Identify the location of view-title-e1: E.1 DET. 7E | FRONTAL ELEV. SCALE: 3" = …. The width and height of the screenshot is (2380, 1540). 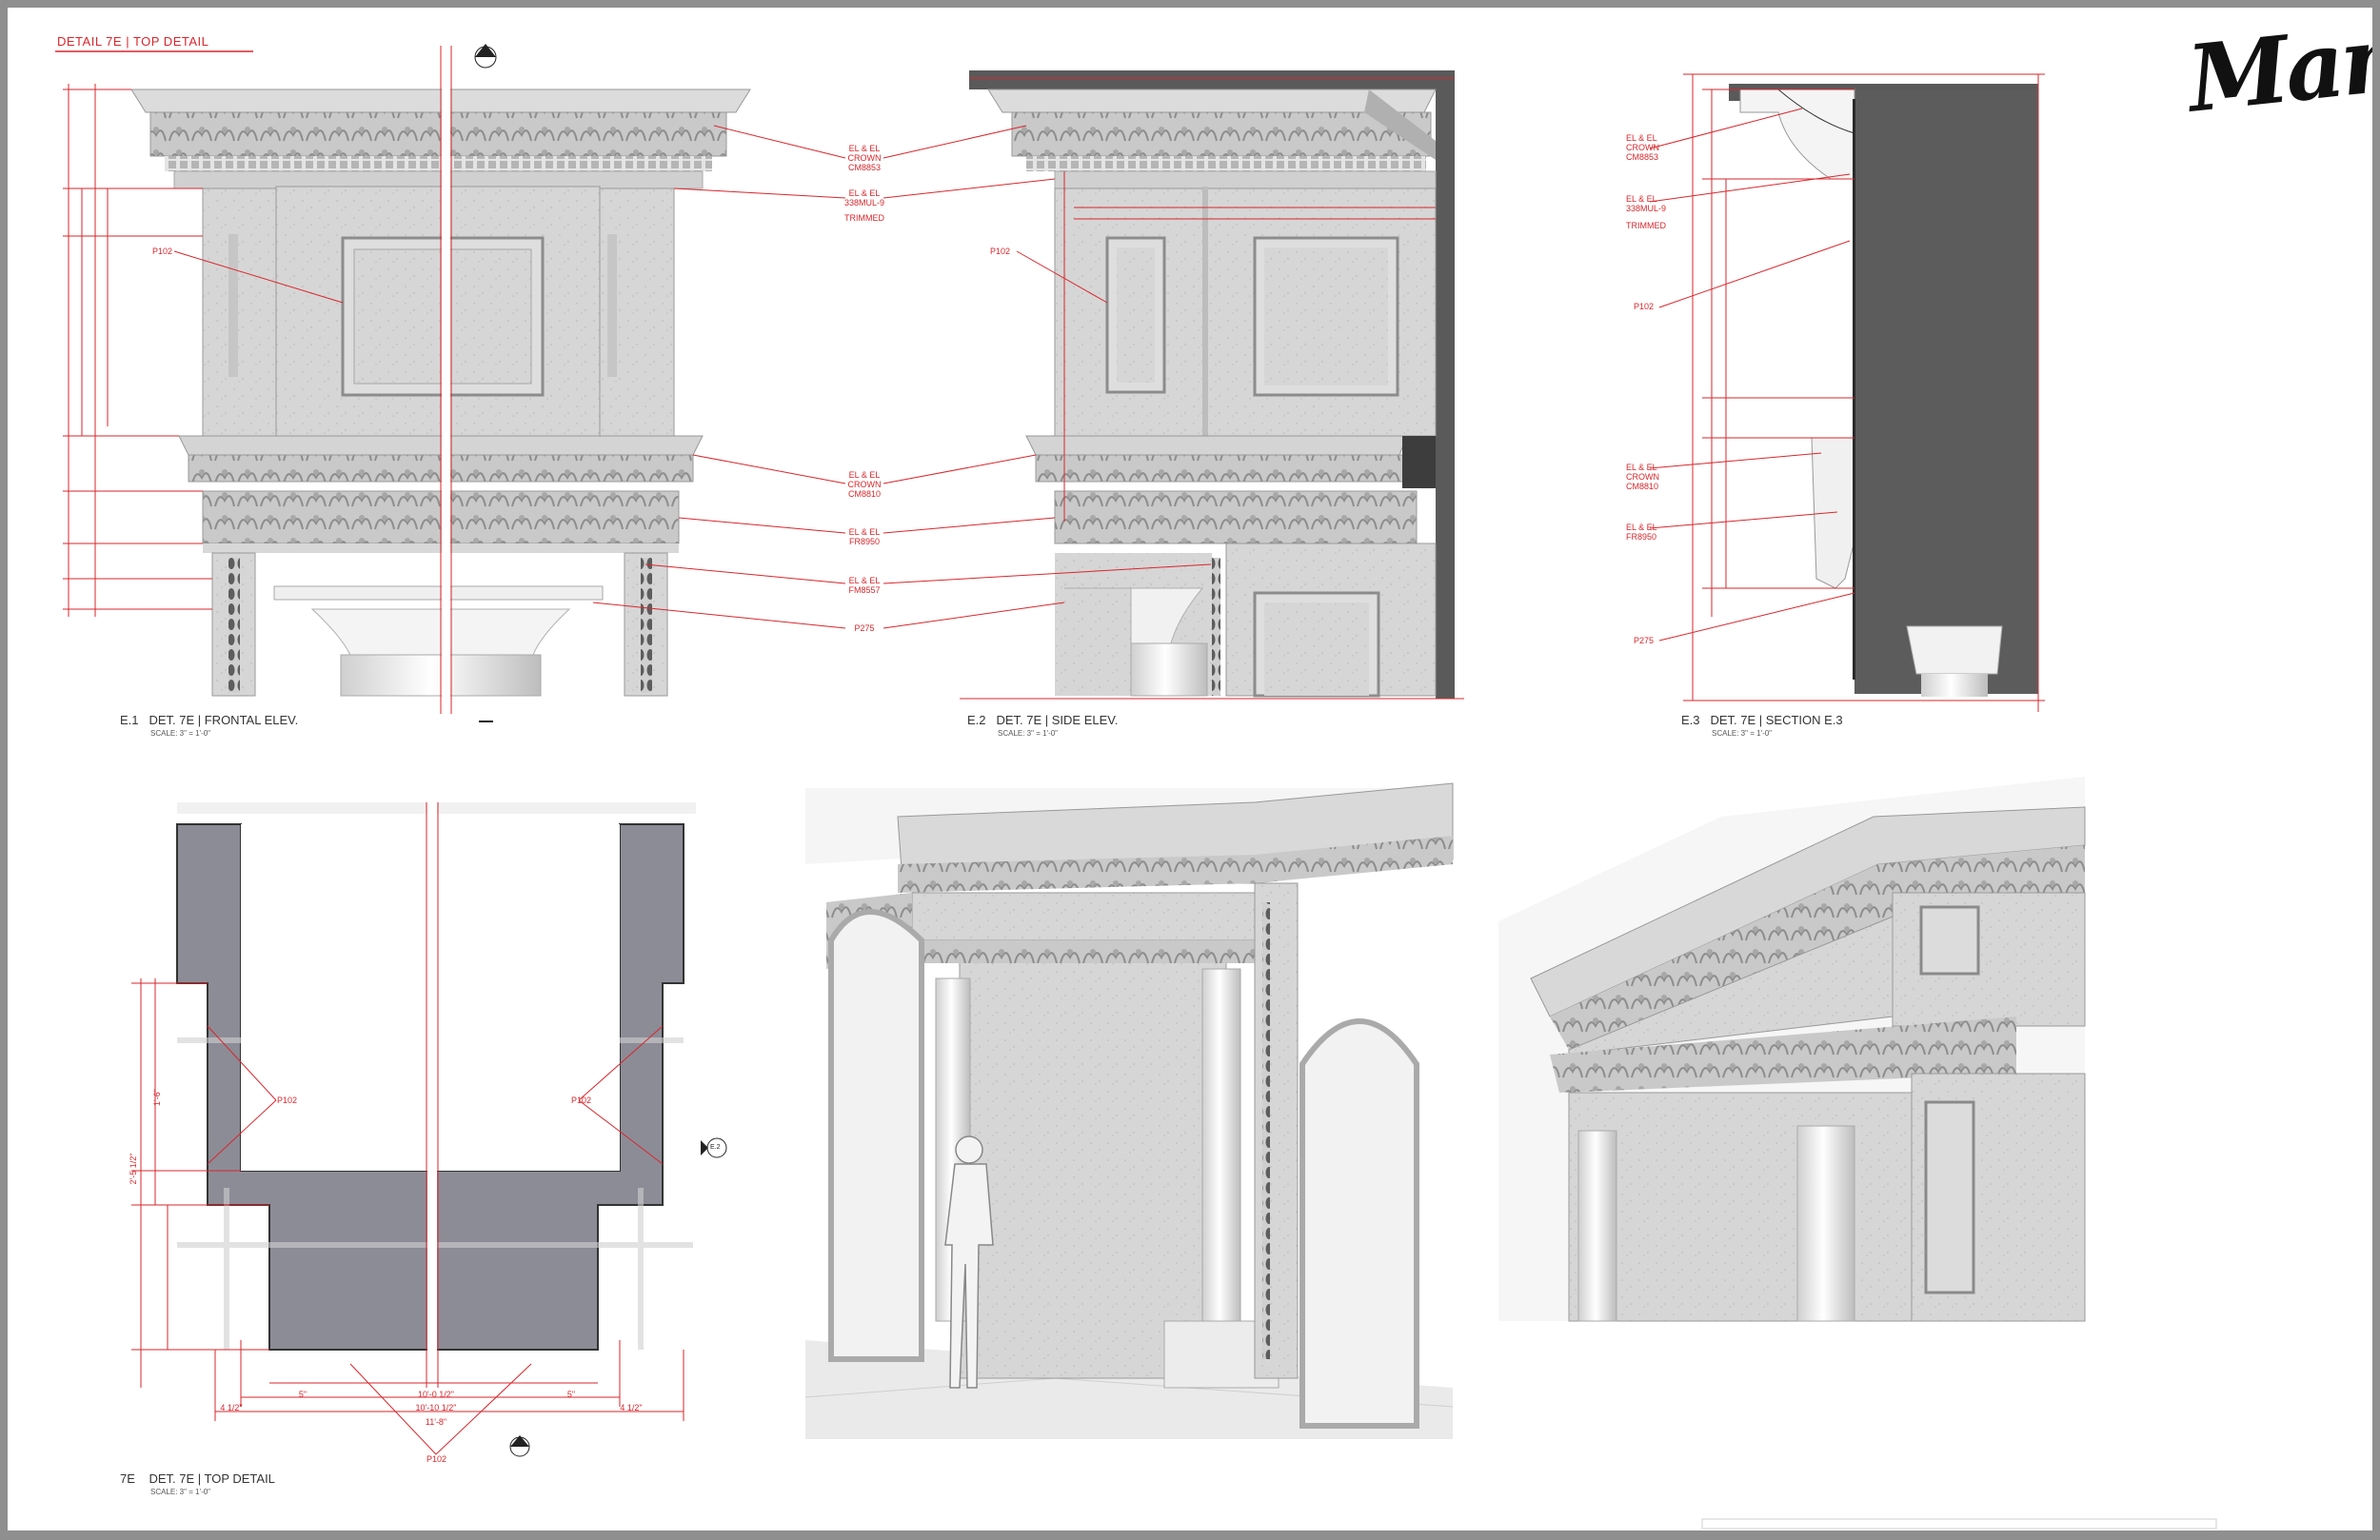
(209, 725).